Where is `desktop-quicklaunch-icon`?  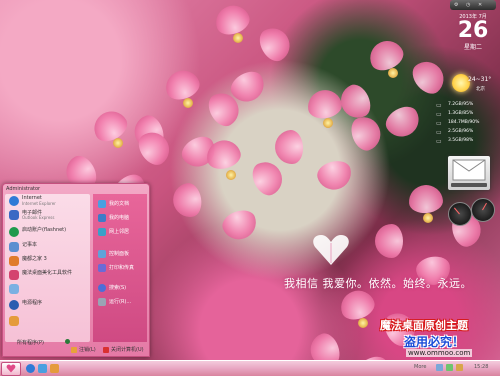 desktop-quicklaunch-icon is located at coordinates (42, 368).